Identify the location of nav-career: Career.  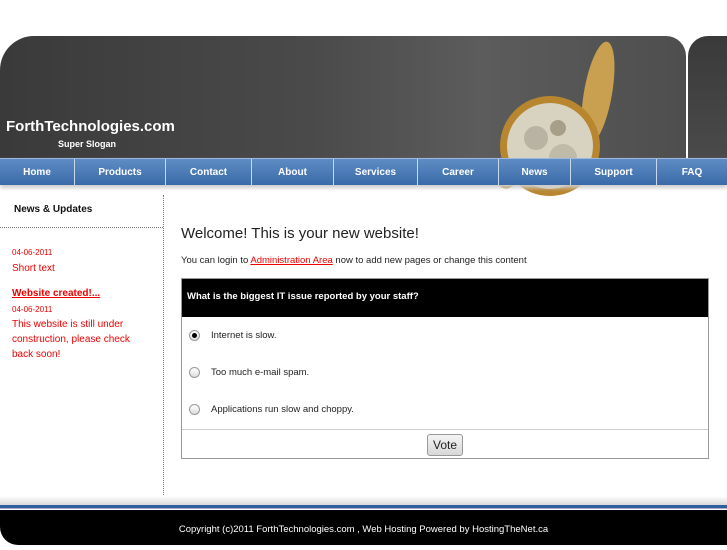
(458, 172).